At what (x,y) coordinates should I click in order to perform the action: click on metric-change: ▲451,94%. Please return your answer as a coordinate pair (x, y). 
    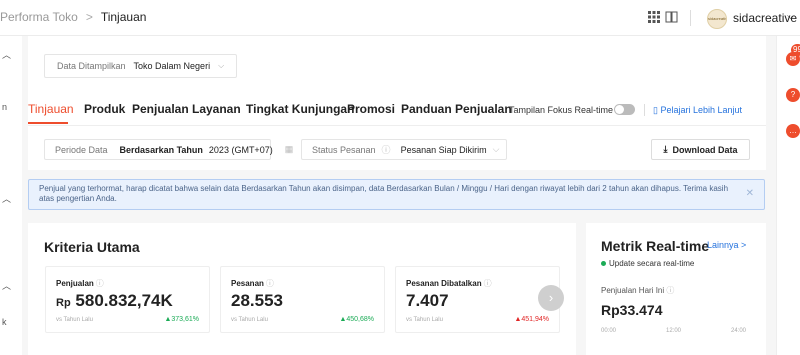
    Looking at the image, I should click on (531, 319).